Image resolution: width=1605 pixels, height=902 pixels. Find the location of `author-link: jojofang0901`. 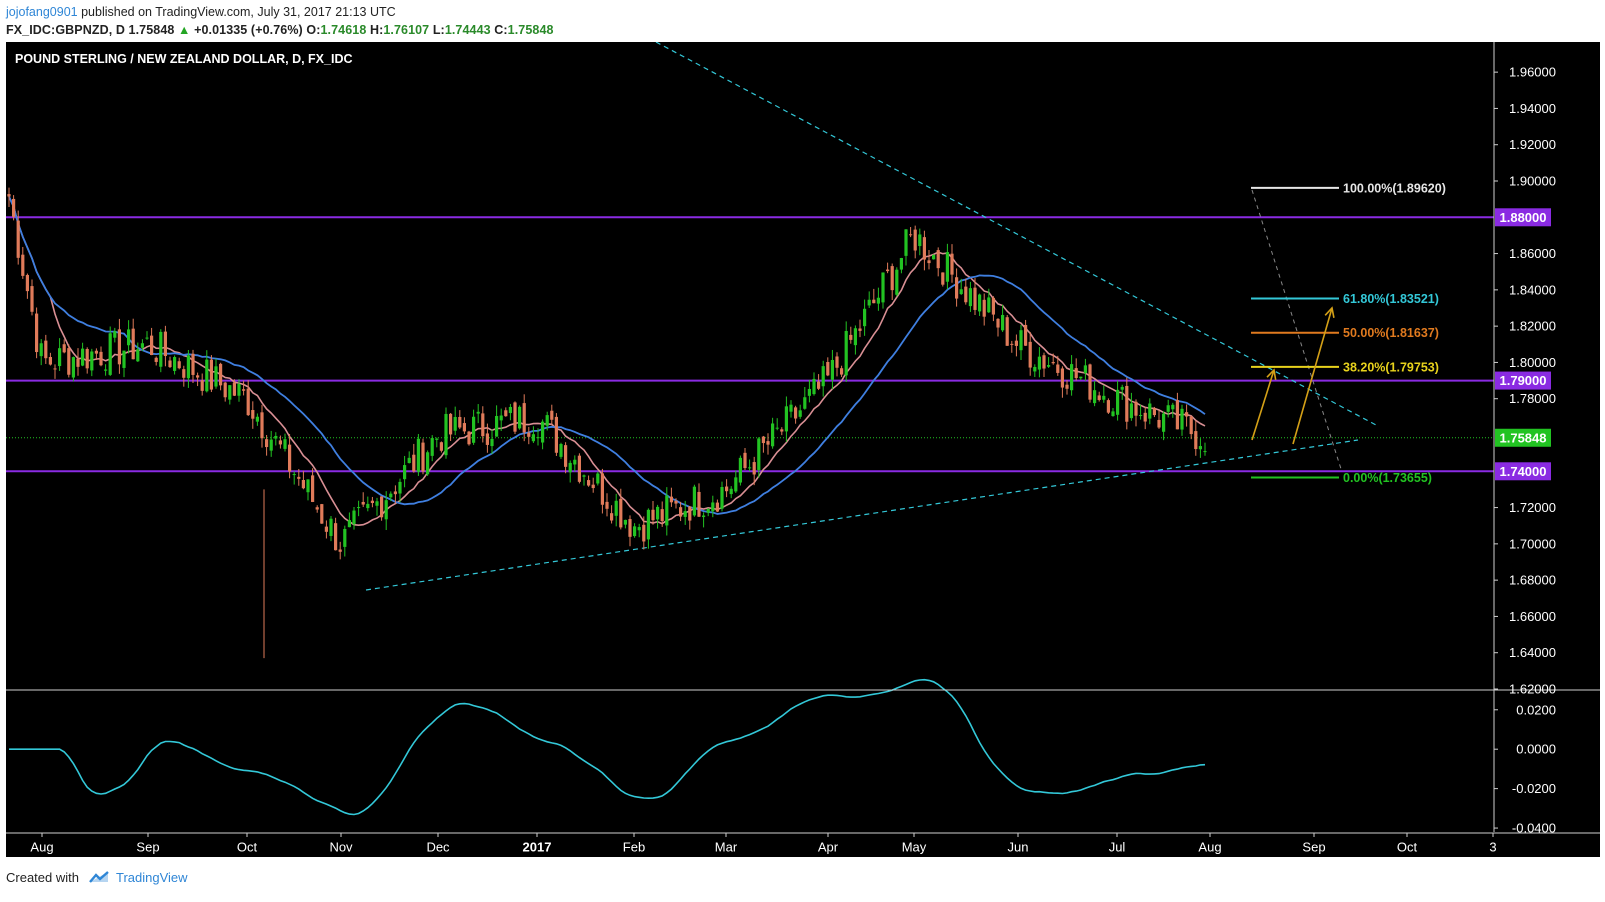

author-link: jojofang0901 is located at coordinates (42, 12).